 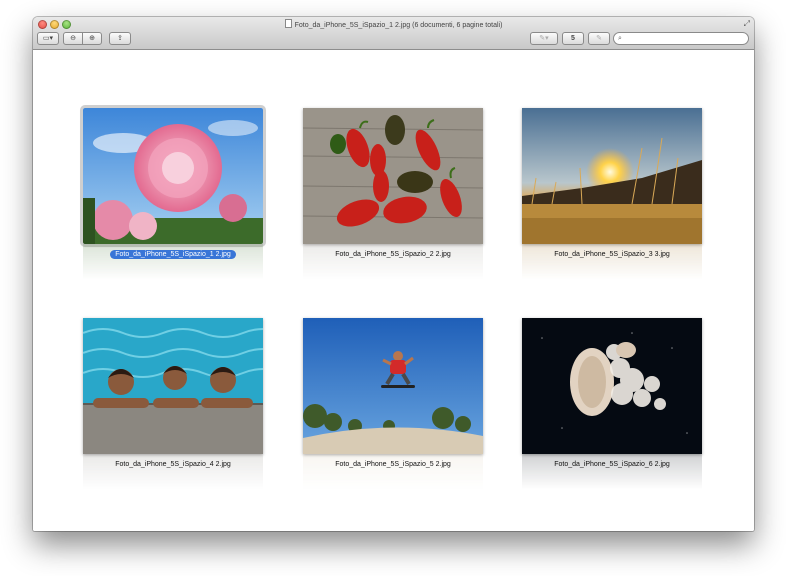 What do you see at coordinates (684, 38) in the screenshot?
I see `search-input` at bounding box center [684, 38].